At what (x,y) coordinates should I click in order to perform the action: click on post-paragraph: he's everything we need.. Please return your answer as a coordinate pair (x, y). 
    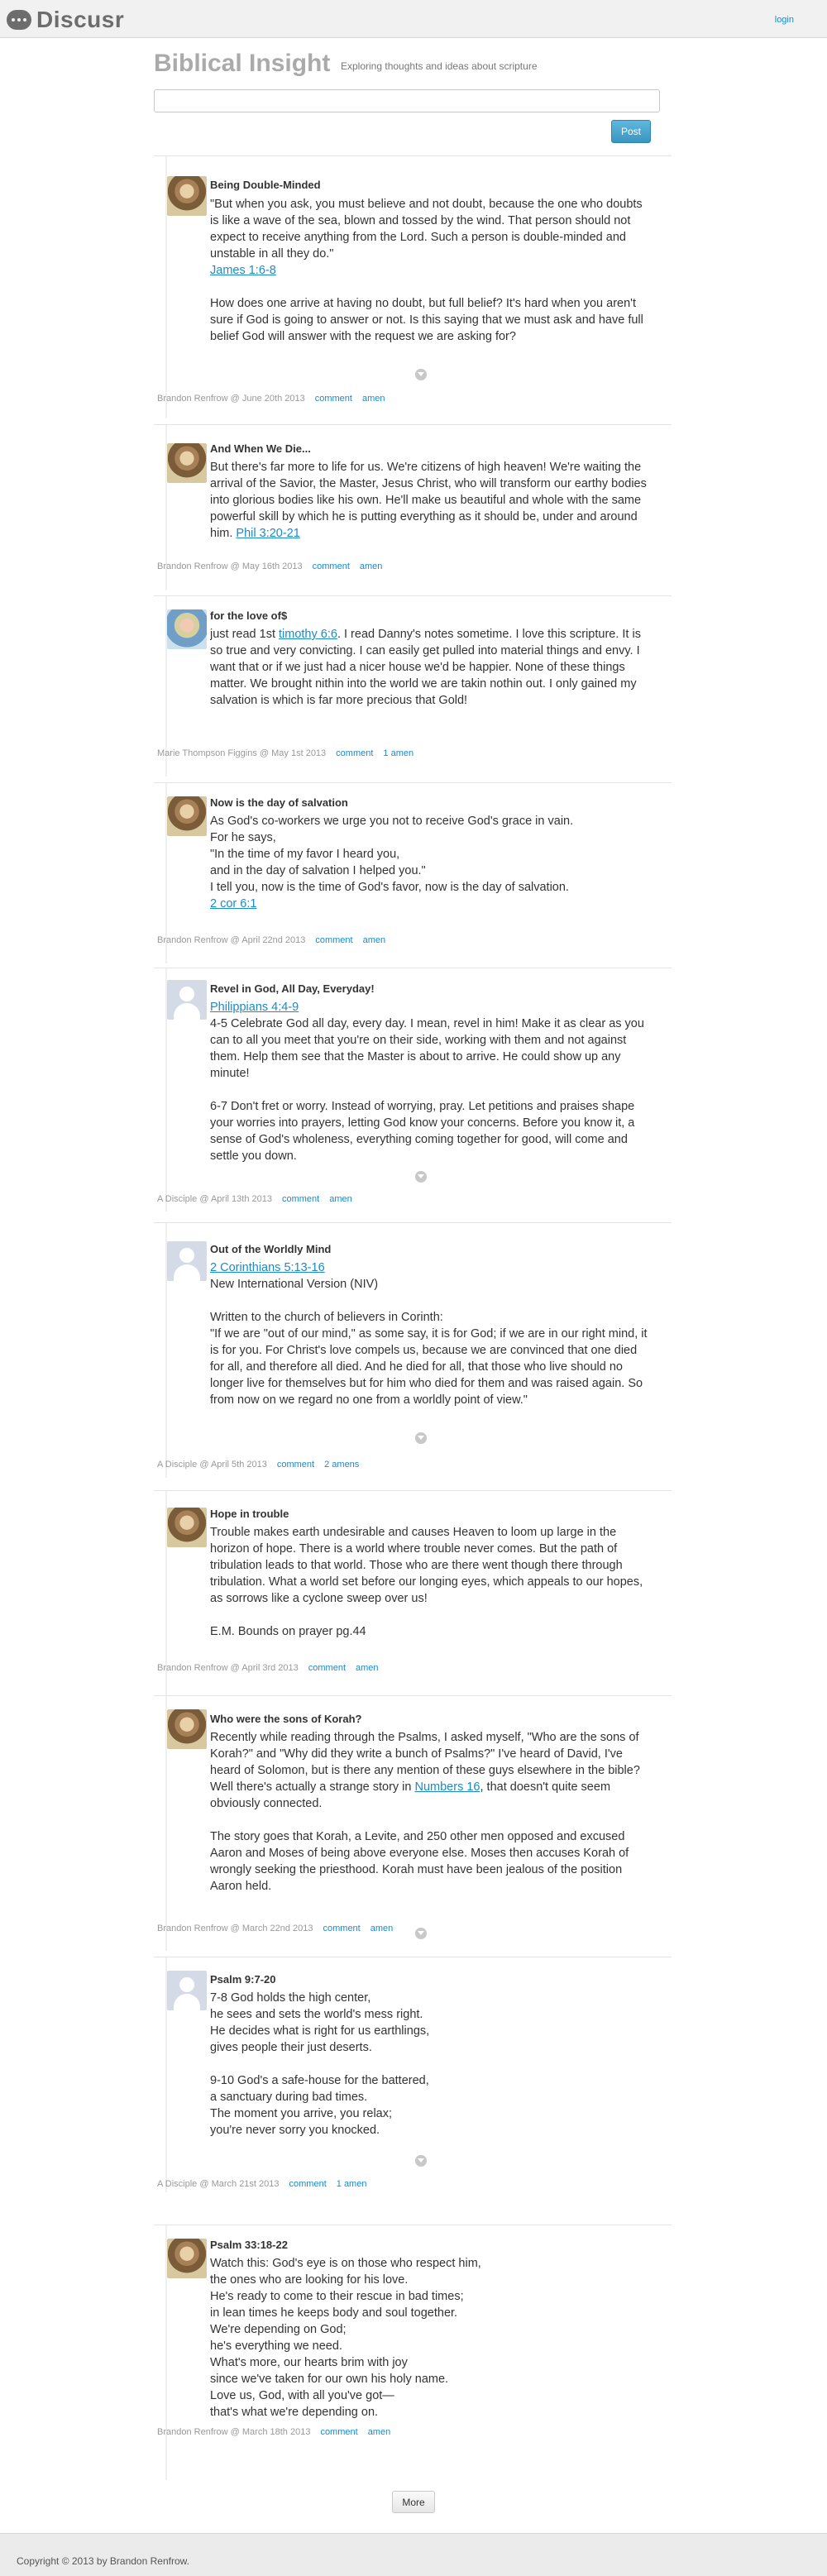
    Looking at the image, I should click on (276, 2346).